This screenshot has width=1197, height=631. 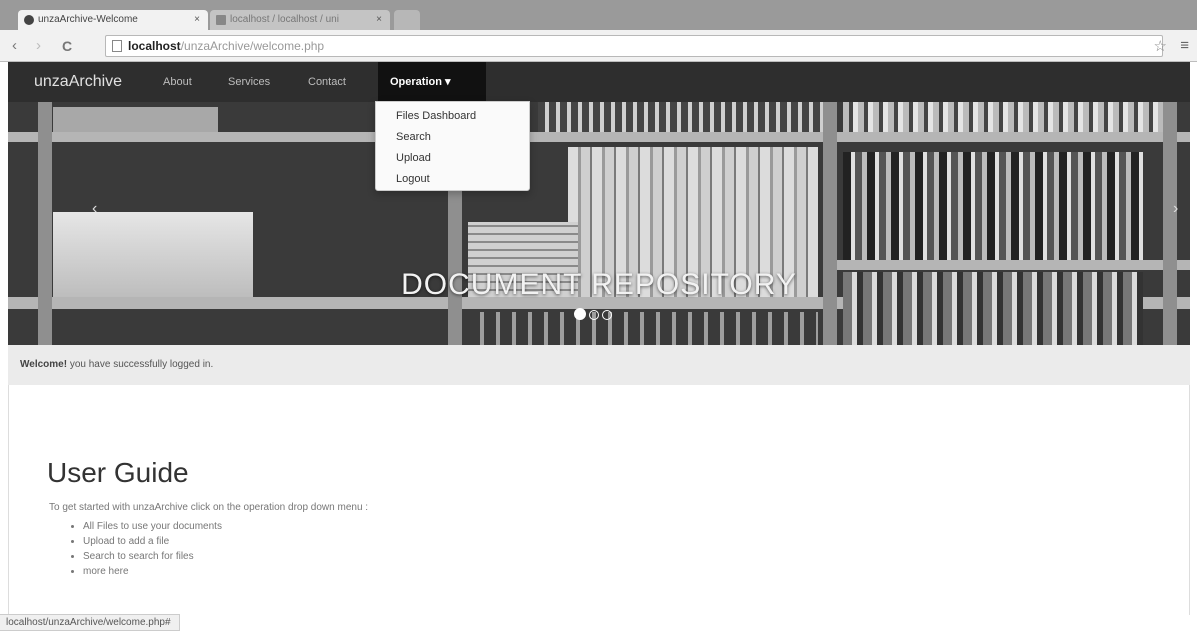 I want to click on carousel-caption: DOCUMENT REPOSITORY, so click(x=599, y=284).